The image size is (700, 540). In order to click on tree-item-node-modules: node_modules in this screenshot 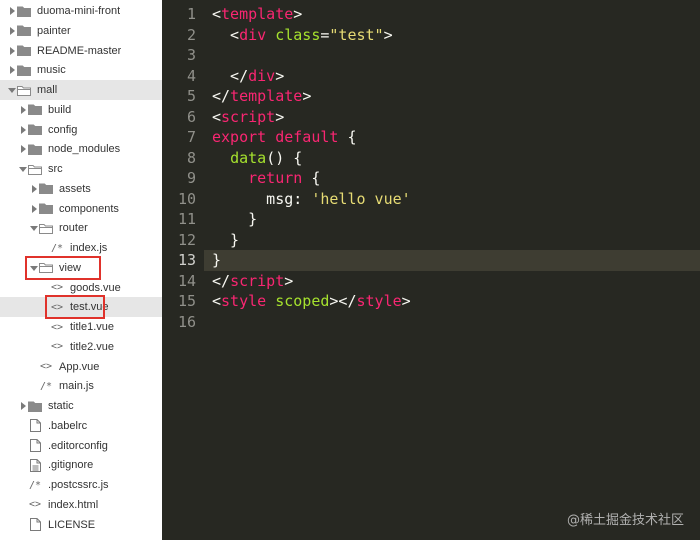, I will do `click(81, 149)`.